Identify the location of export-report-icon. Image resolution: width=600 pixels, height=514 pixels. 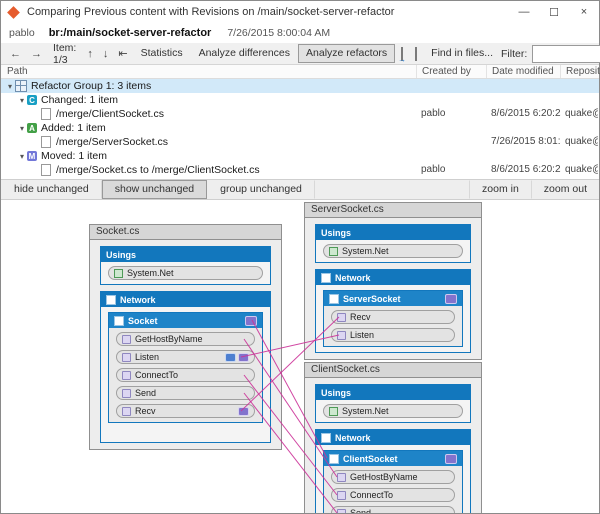
(402, 55).